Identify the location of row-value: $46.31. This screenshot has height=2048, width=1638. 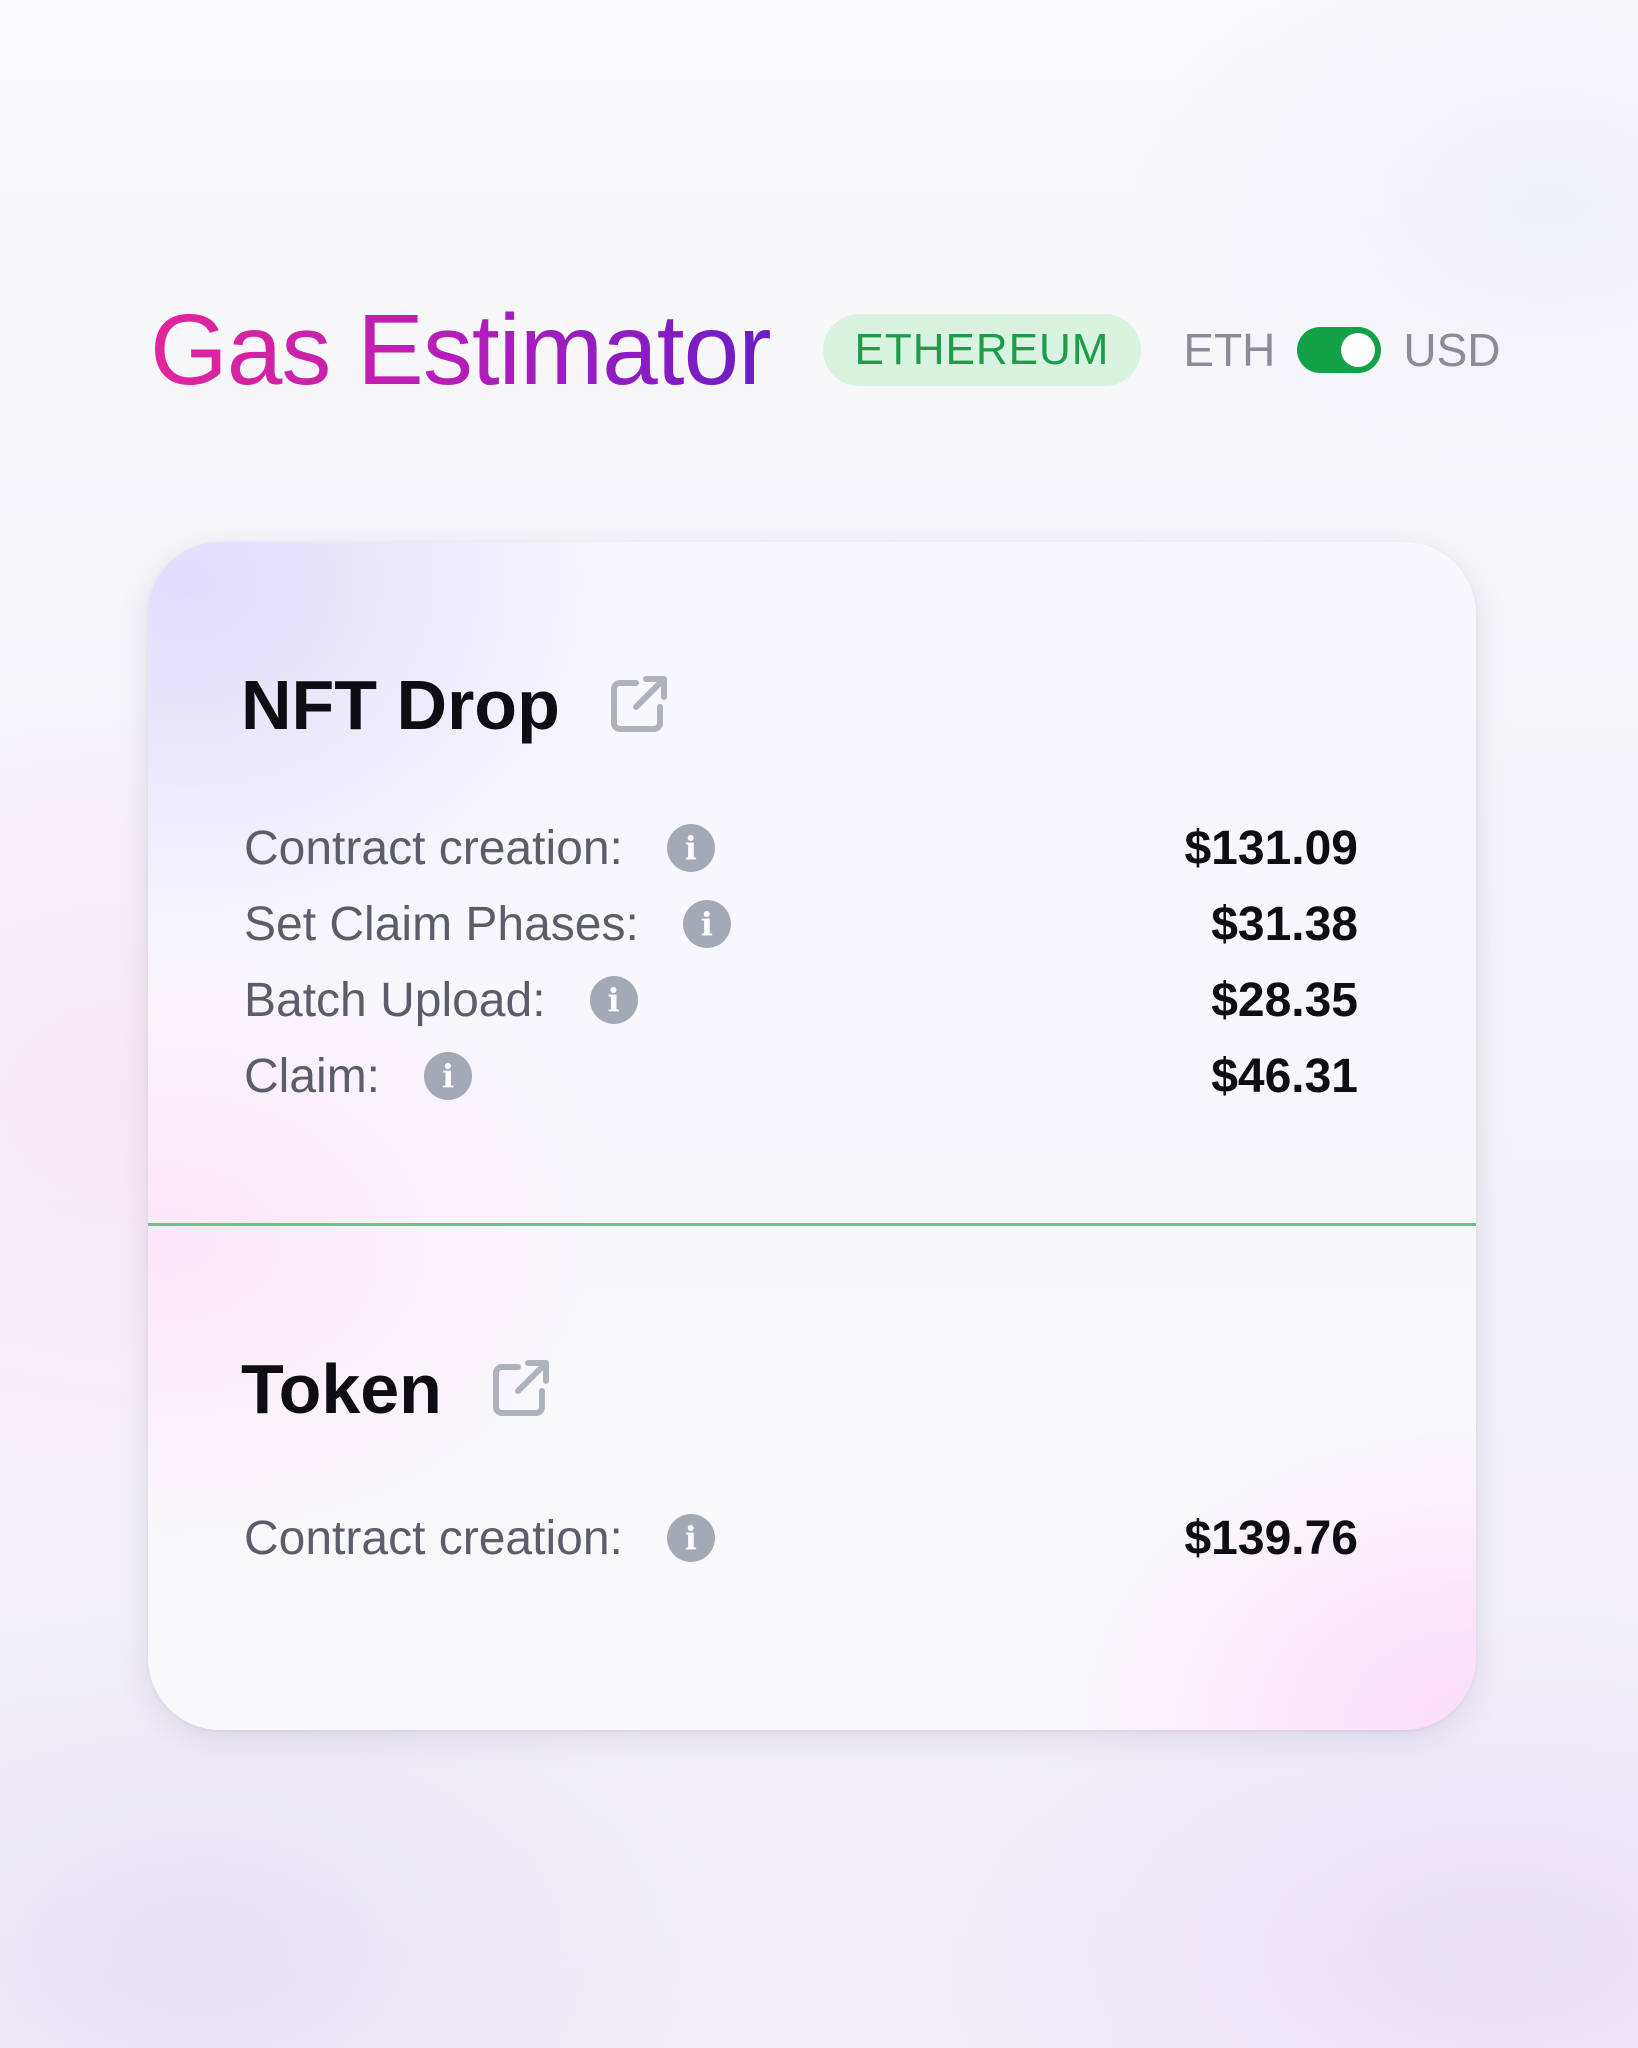
(1284, 1076).